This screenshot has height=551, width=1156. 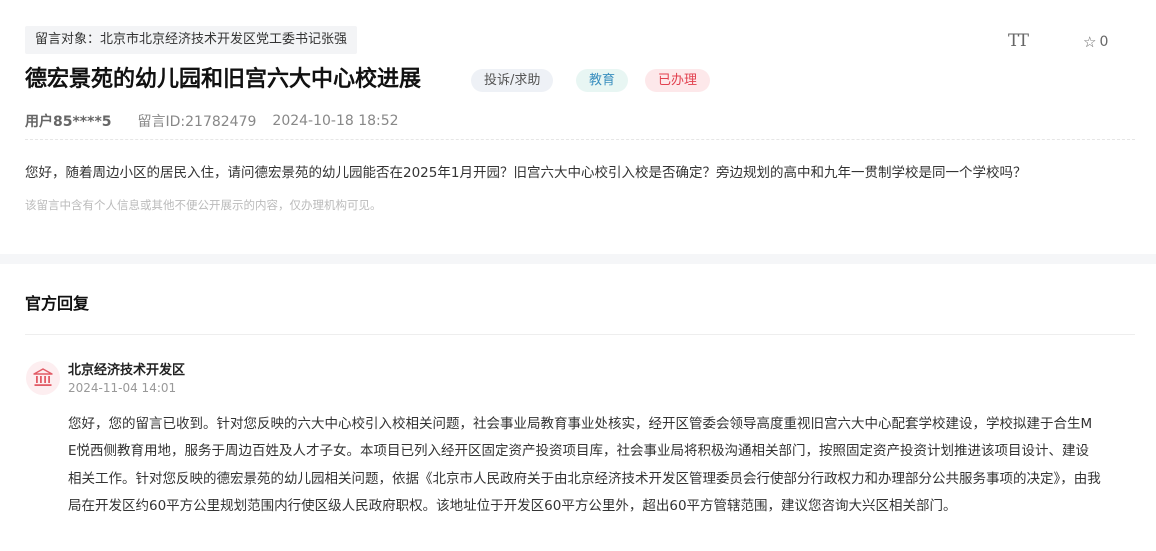 What do you see at coordinates (203, 205) in the screenshot?
I see `privacy-note: 该留言中含有个人信息或其他不便公开展示的内容，仅办理机构可见。` at bounding box center [203, 205].